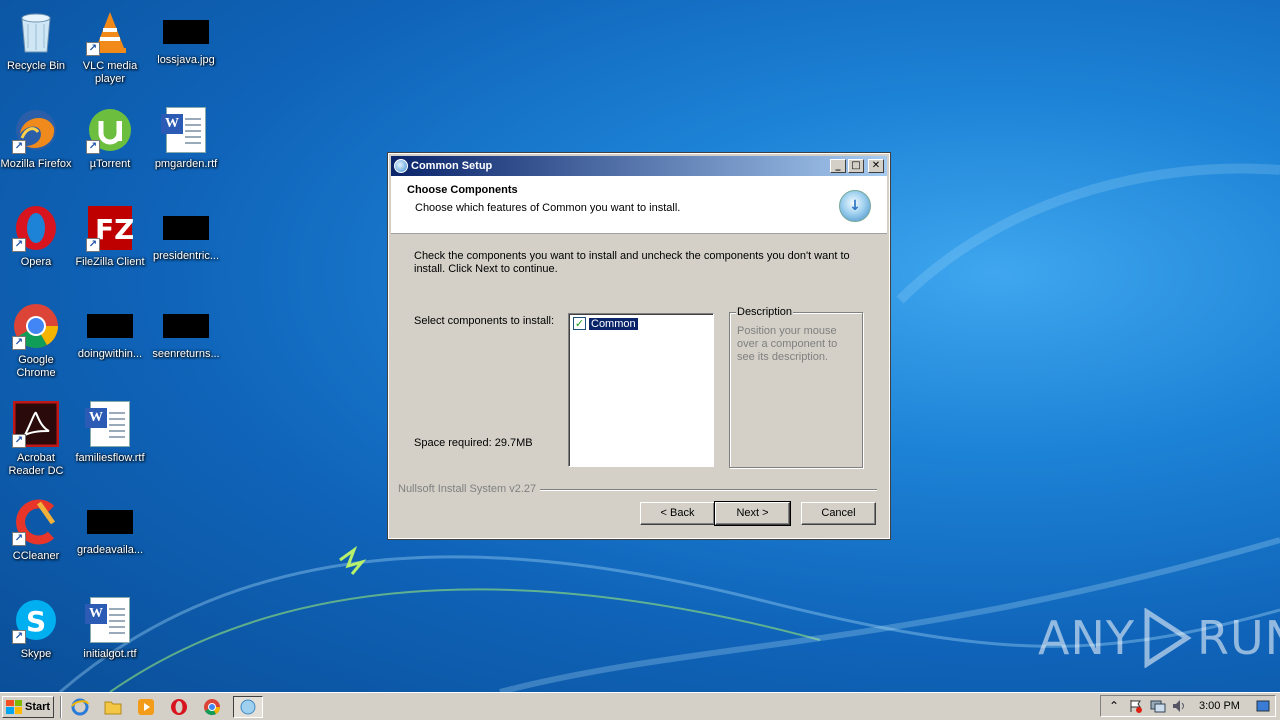 This screenshot has width=1280, height=720. Describe the element at coordinates (80, 707) in the screenshot. I see `ie-icon` at that location.